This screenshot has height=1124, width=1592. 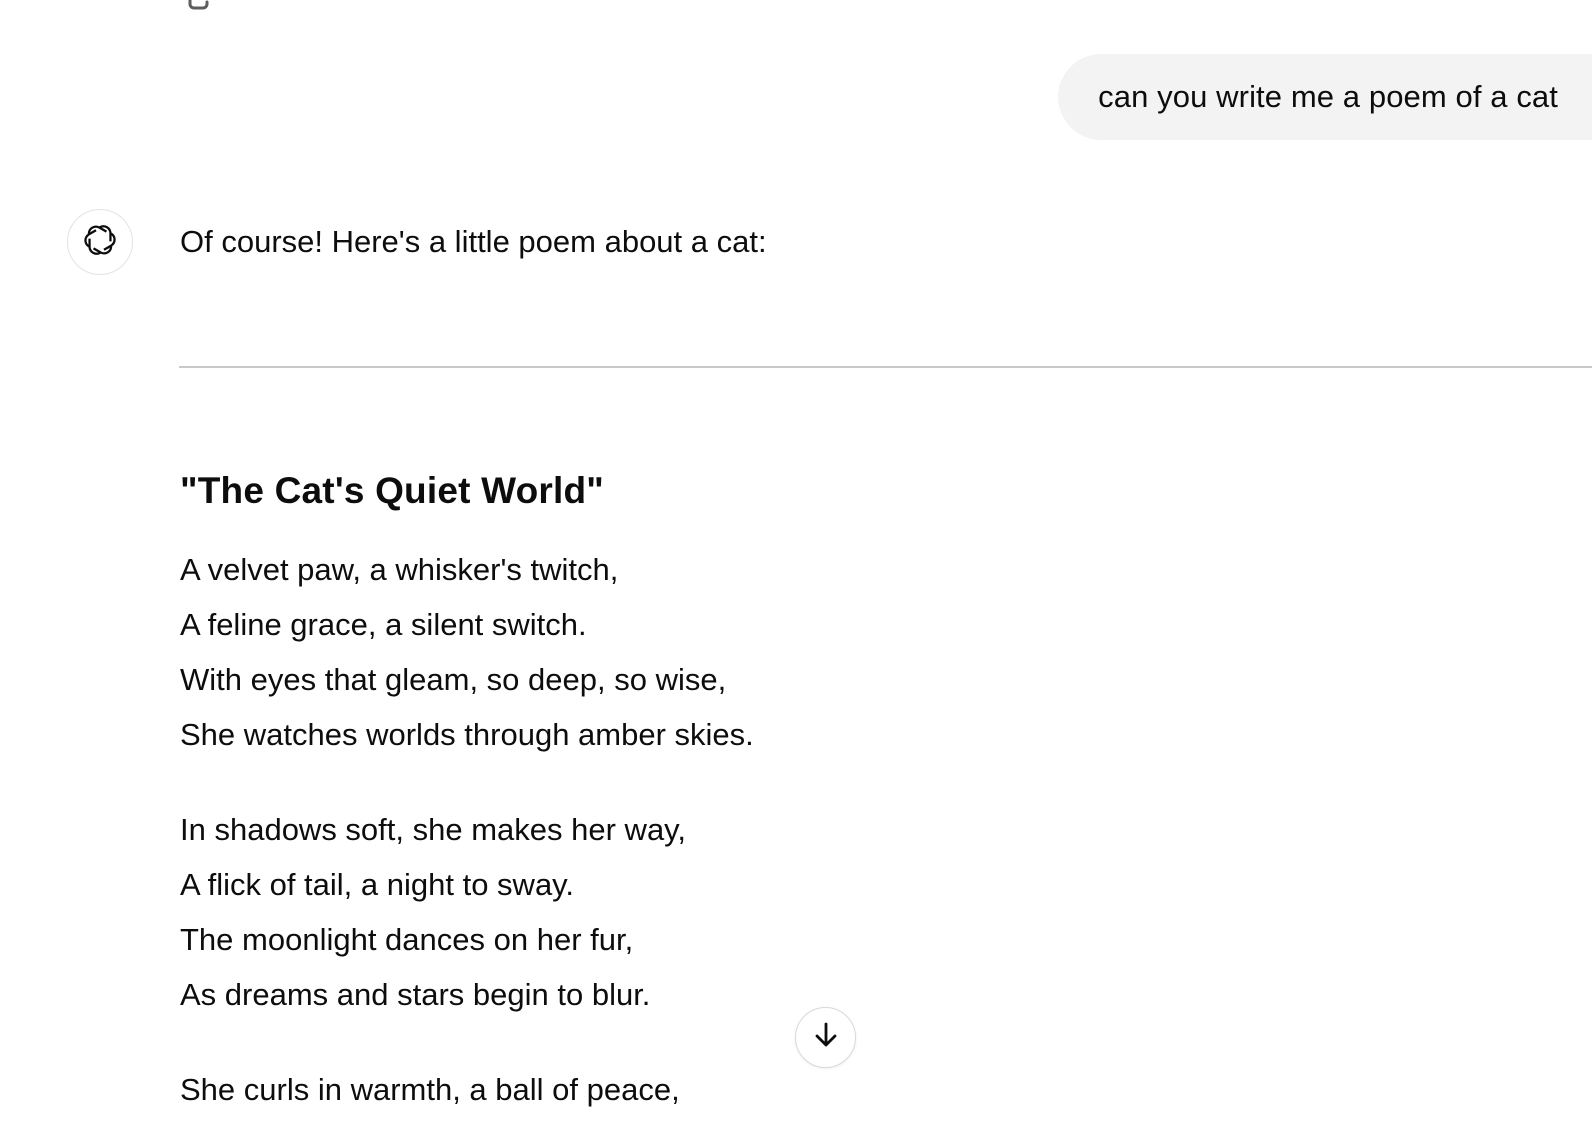 I want to click on user-message-bubble: can you write me a poem of a cat, so click(x=1325, y=97).